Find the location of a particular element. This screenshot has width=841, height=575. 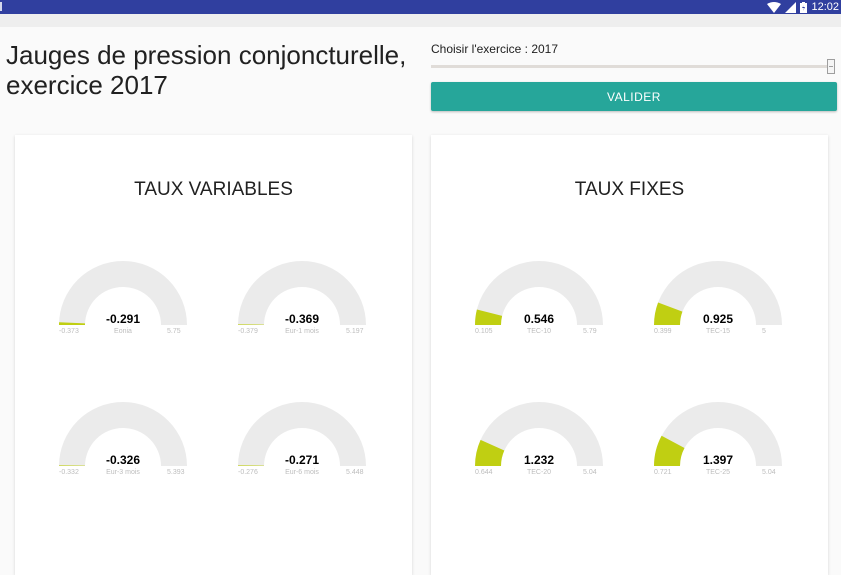

wifi-icon is located at coordinates (774, 7).